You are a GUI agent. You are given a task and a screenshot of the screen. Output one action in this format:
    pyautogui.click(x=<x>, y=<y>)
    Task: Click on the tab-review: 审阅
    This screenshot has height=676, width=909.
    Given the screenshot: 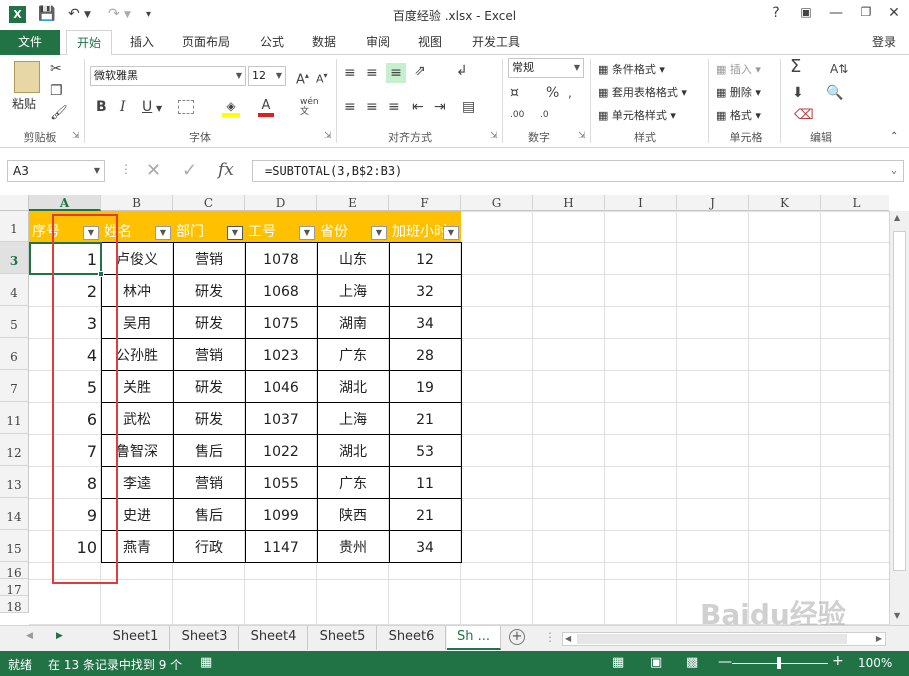 What is the action you would take?
    pyautogui.click(x=378, y=42)
    